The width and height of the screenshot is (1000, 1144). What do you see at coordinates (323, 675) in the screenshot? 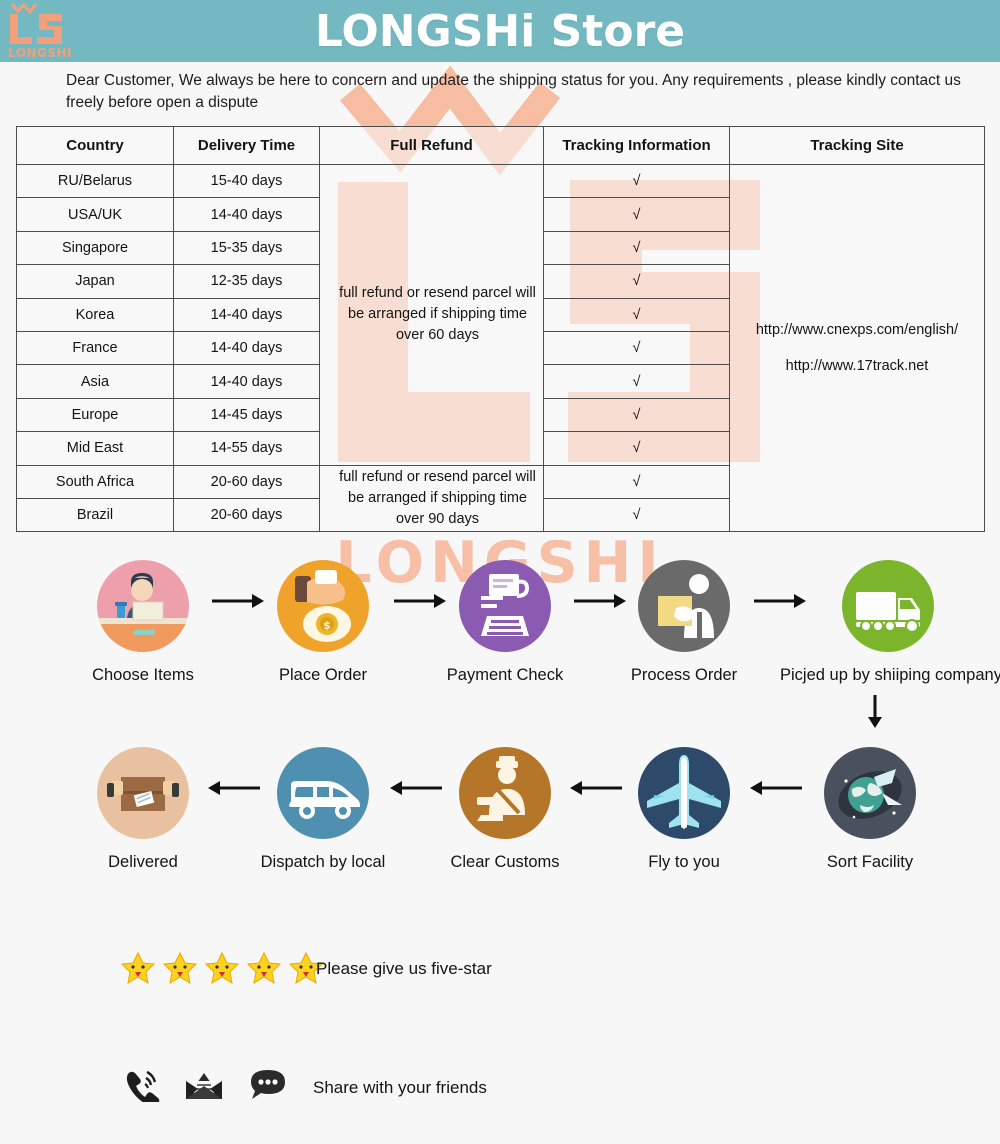
I see `flow-step-label: Place Order` at bounding box center [323, 675].